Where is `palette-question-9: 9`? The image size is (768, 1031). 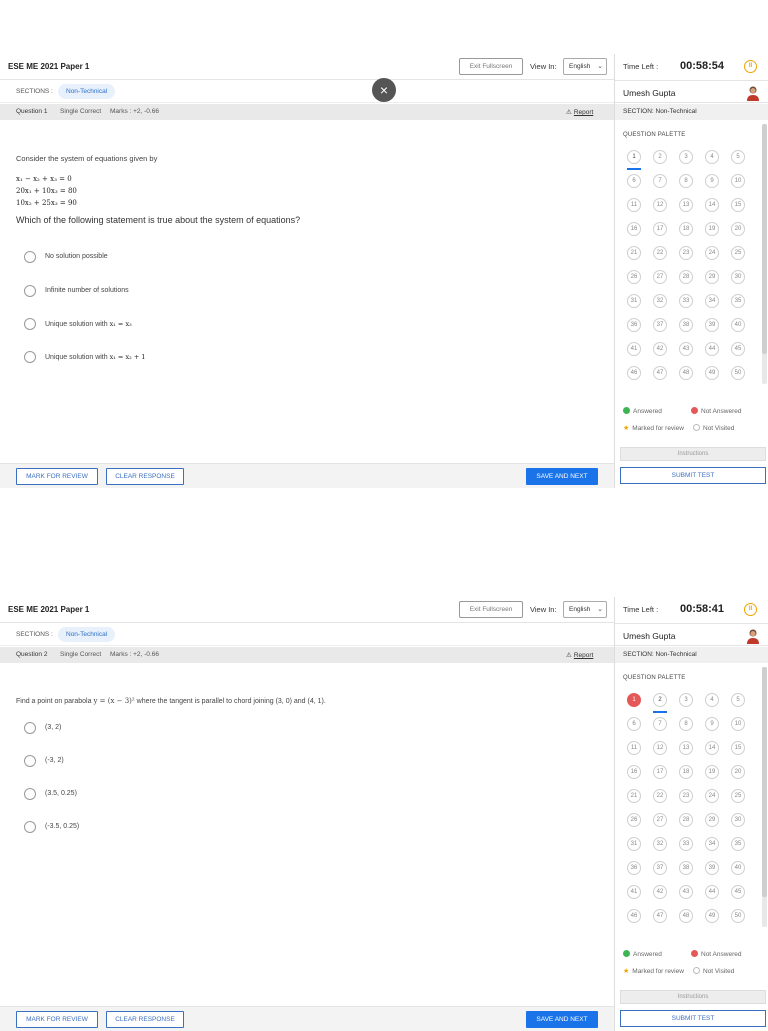
palette-question-9: 9 is located at coordinates (712, 724).